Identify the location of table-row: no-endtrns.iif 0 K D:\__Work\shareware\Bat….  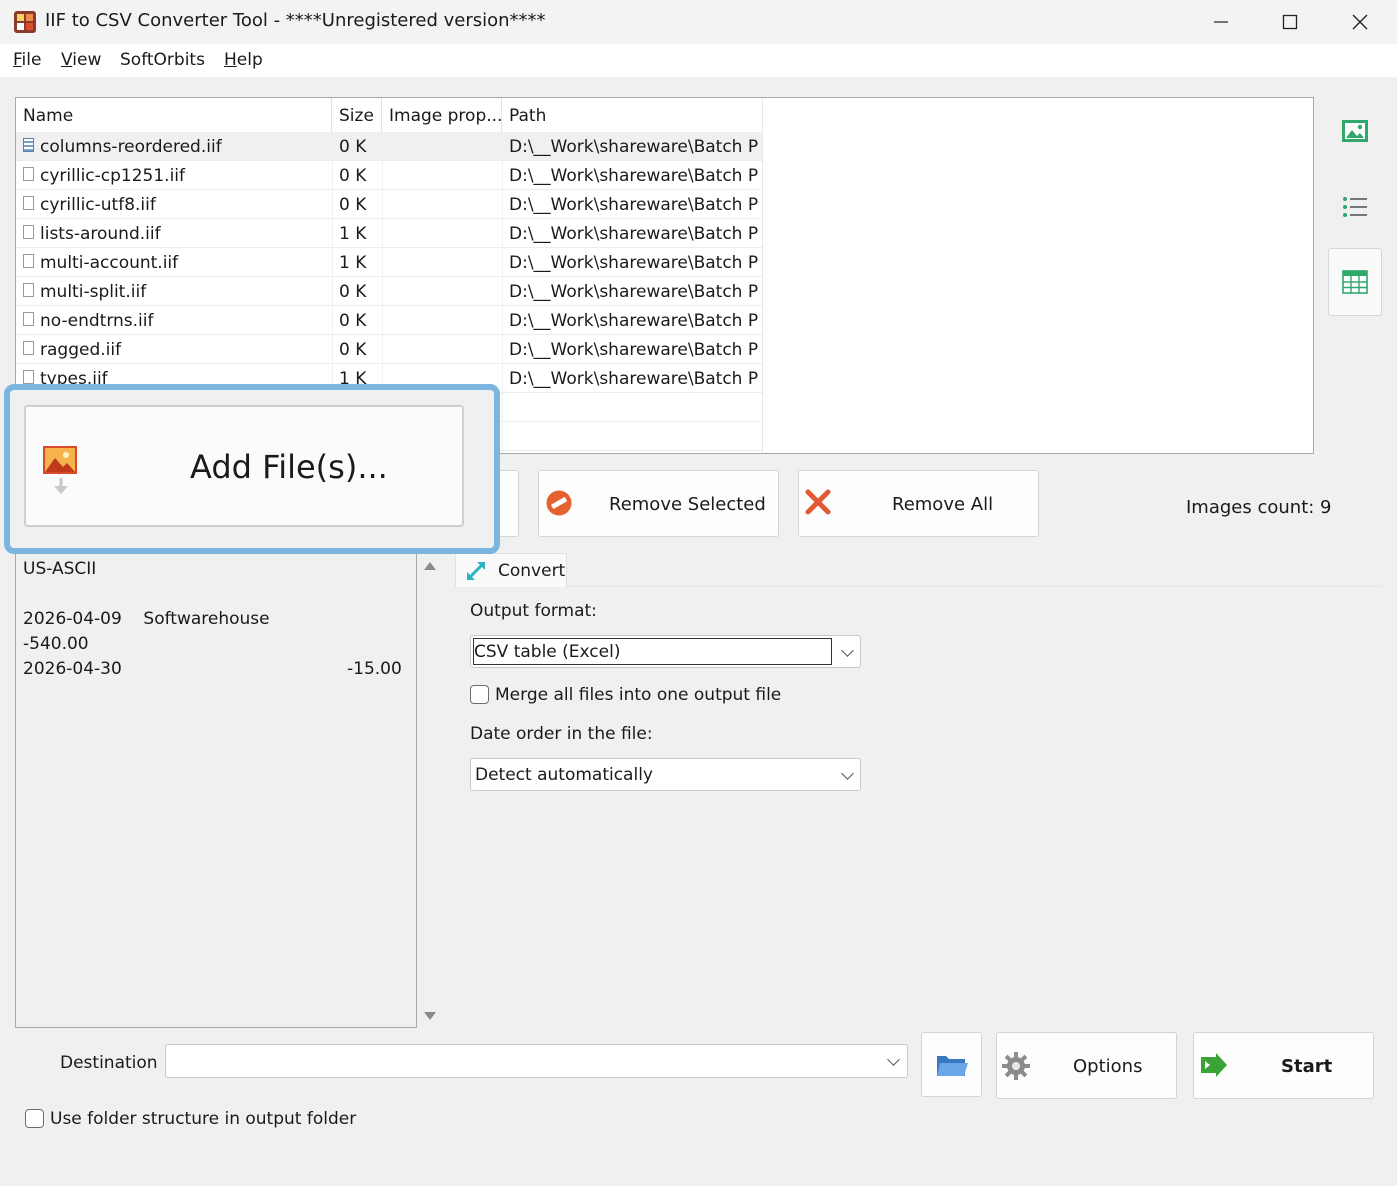
(389, 320).